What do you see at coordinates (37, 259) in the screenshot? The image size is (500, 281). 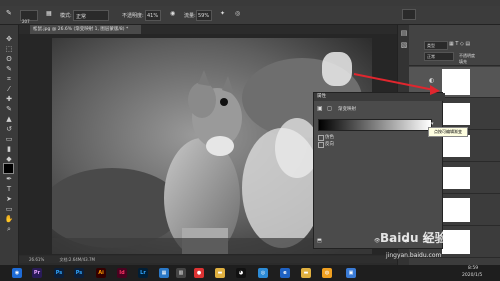 I see `zoom-level: 26.61%` at bounding box center [37, 259].